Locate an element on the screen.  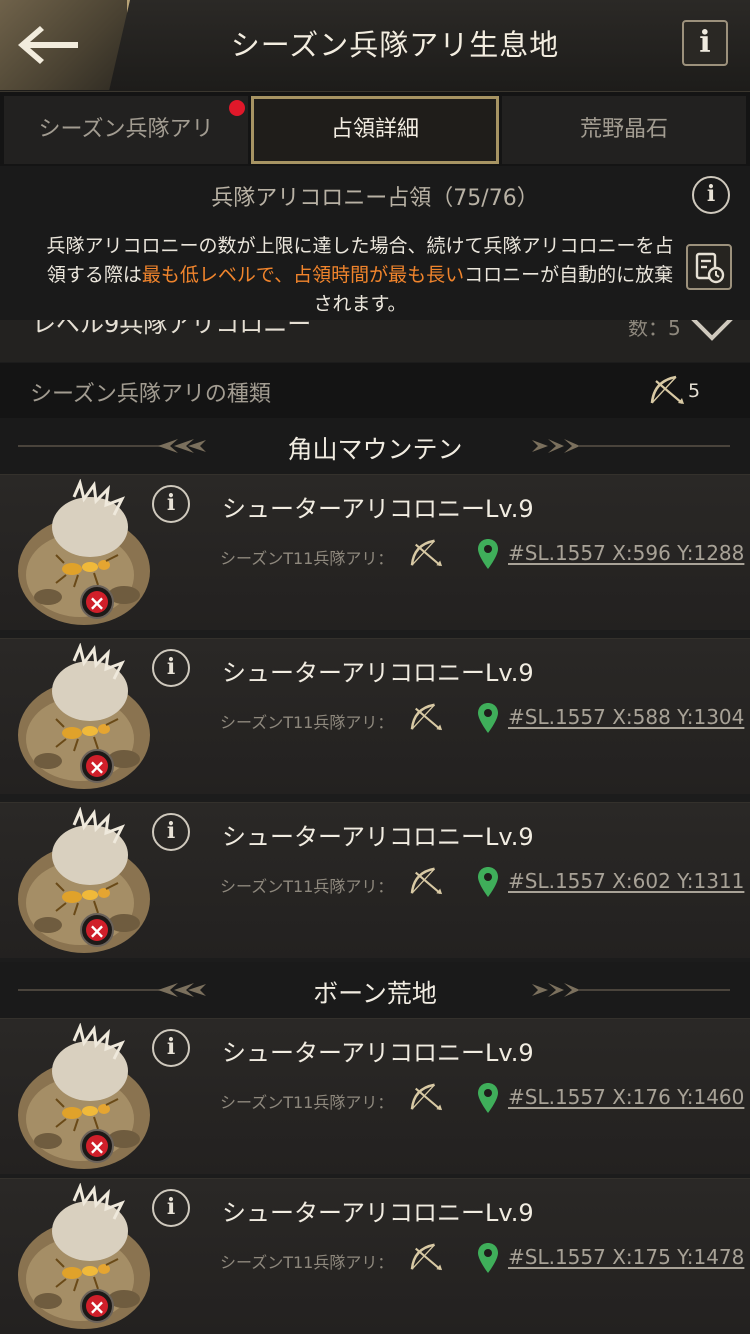
colony-coordinates-link: #SL.1557 X:176 Y:1460 is located at coordinates (626, 1097).